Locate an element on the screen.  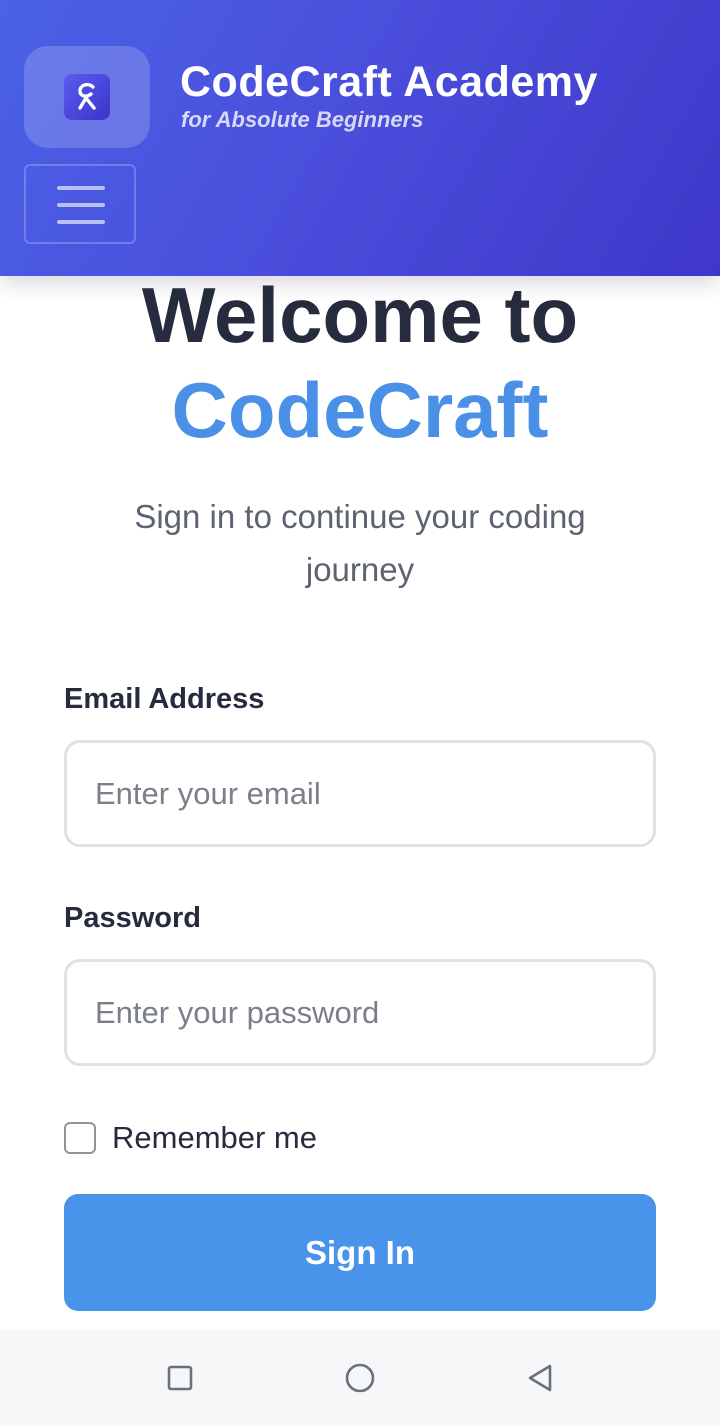
logo-glyph is located at coordinates (87, 96).